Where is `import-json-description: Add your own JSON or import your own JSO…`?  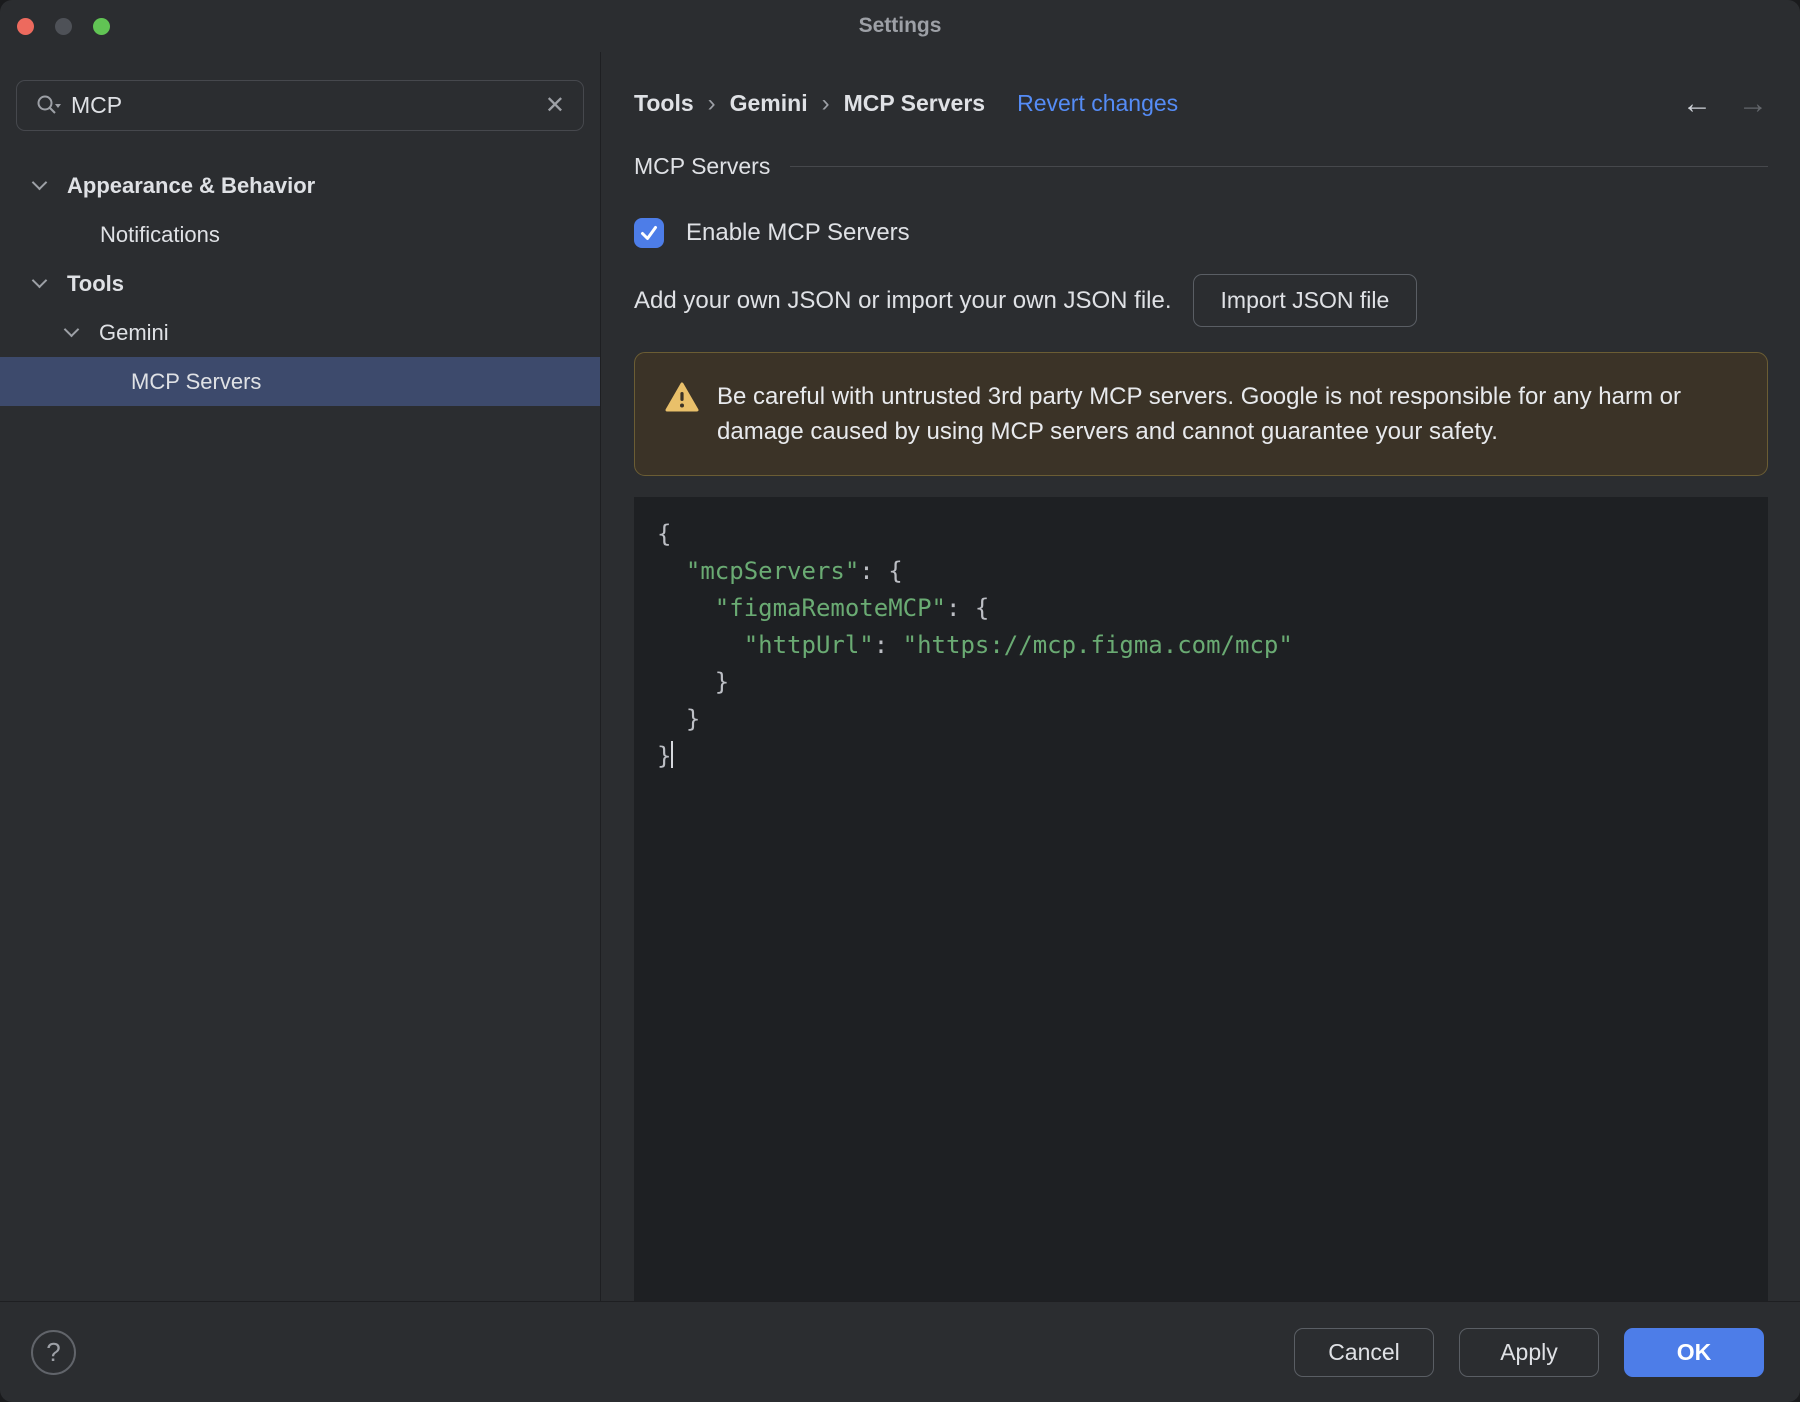 import-json-description: Add your own JSON or import your own JSO… is located at coordinates (903, 300).